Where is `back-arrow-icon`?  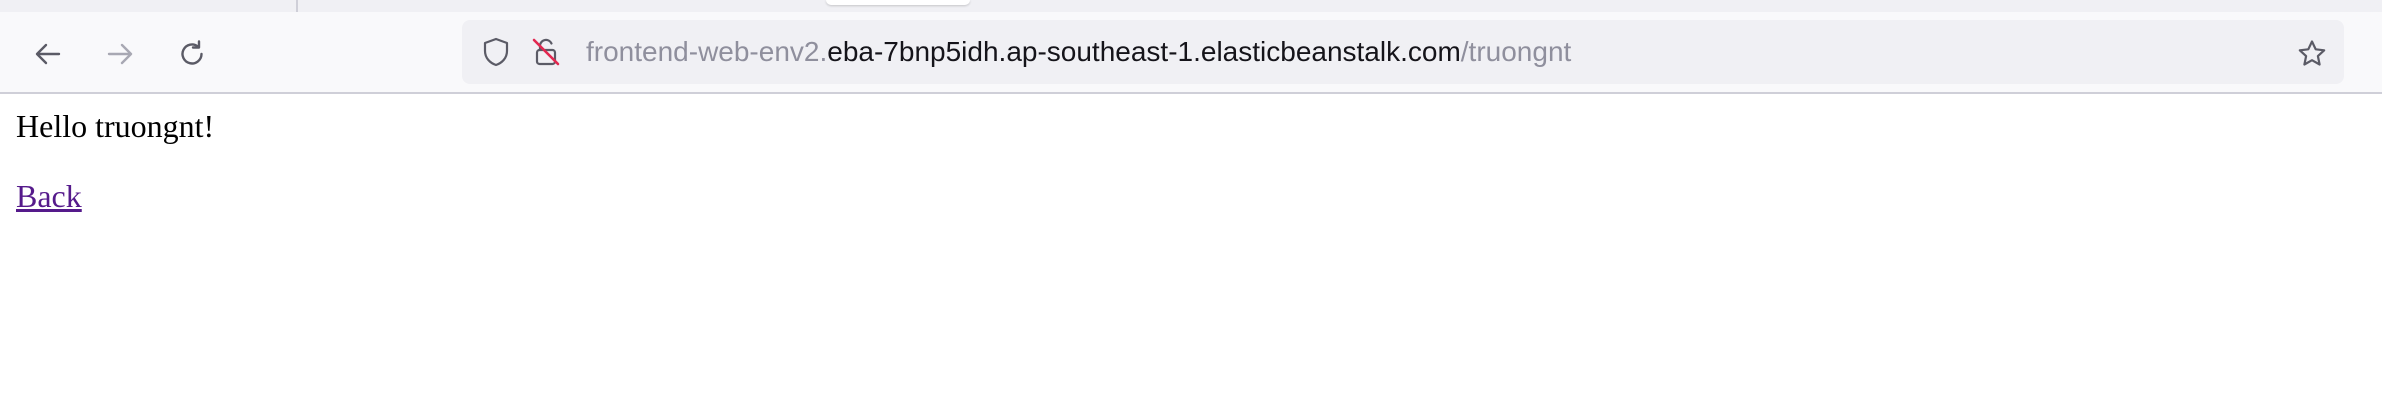
back-arrow-icon is located at coordinates (48, 54).